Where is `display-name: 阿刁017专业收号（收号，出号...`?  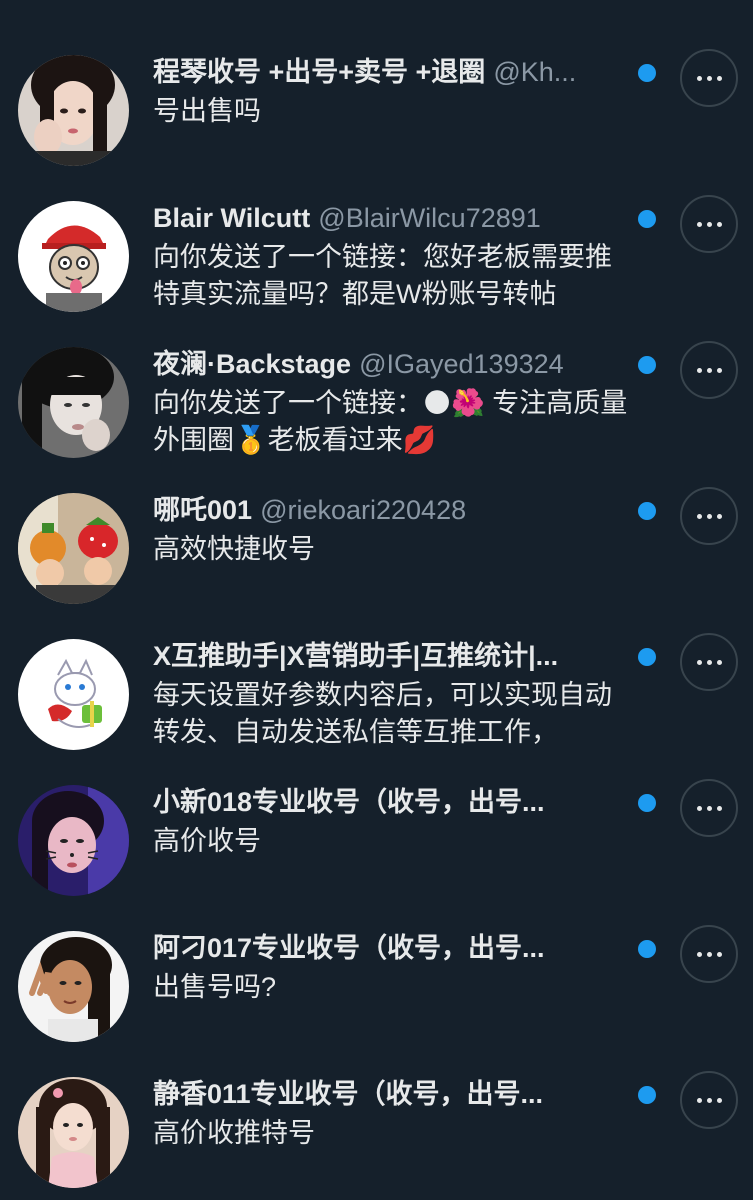 display-name: 阿刁017专业收号（收号，出号... is located at coordinates (349, 948).